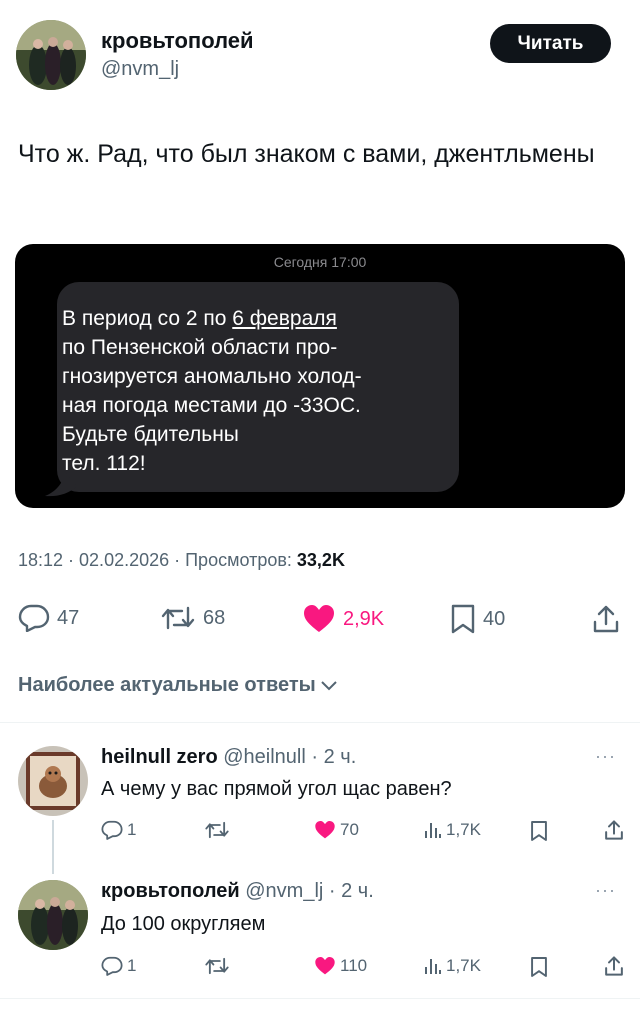 The height and width of the screenshot is (1014, 640). What do you see at coordinates (140, 69) in the screenshot?
I see `author-handle: @nvm_lj` at bounding box center [140, 69].